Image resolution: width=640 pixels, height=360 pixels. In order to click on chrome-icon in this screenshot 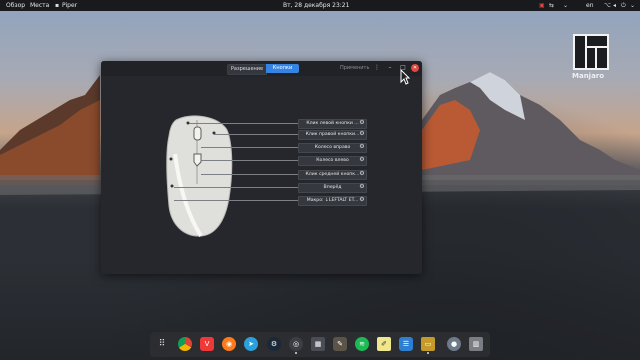, I will do `click(185, 344)`.